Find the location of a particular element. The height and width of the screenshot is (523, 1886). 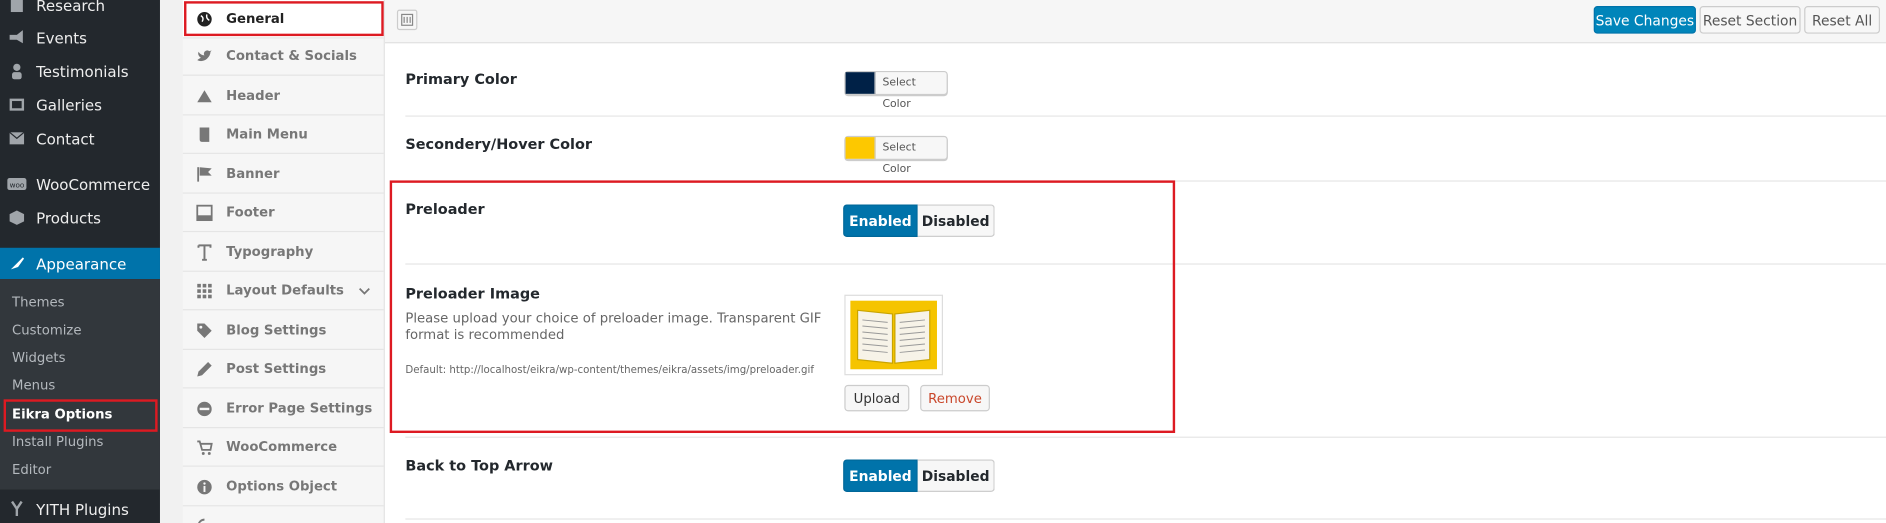

menu-item-yith-plugins: YITH Plugins is located at coordinates (80, 507).